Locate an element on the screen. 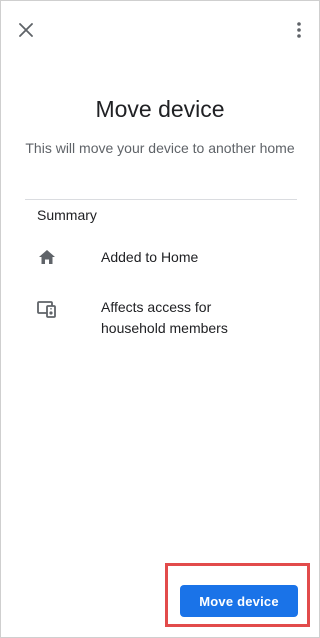 This screenshot has height=638, width=320. summary-item-label-line1: Affects access for is located at coordinates (156, 307).